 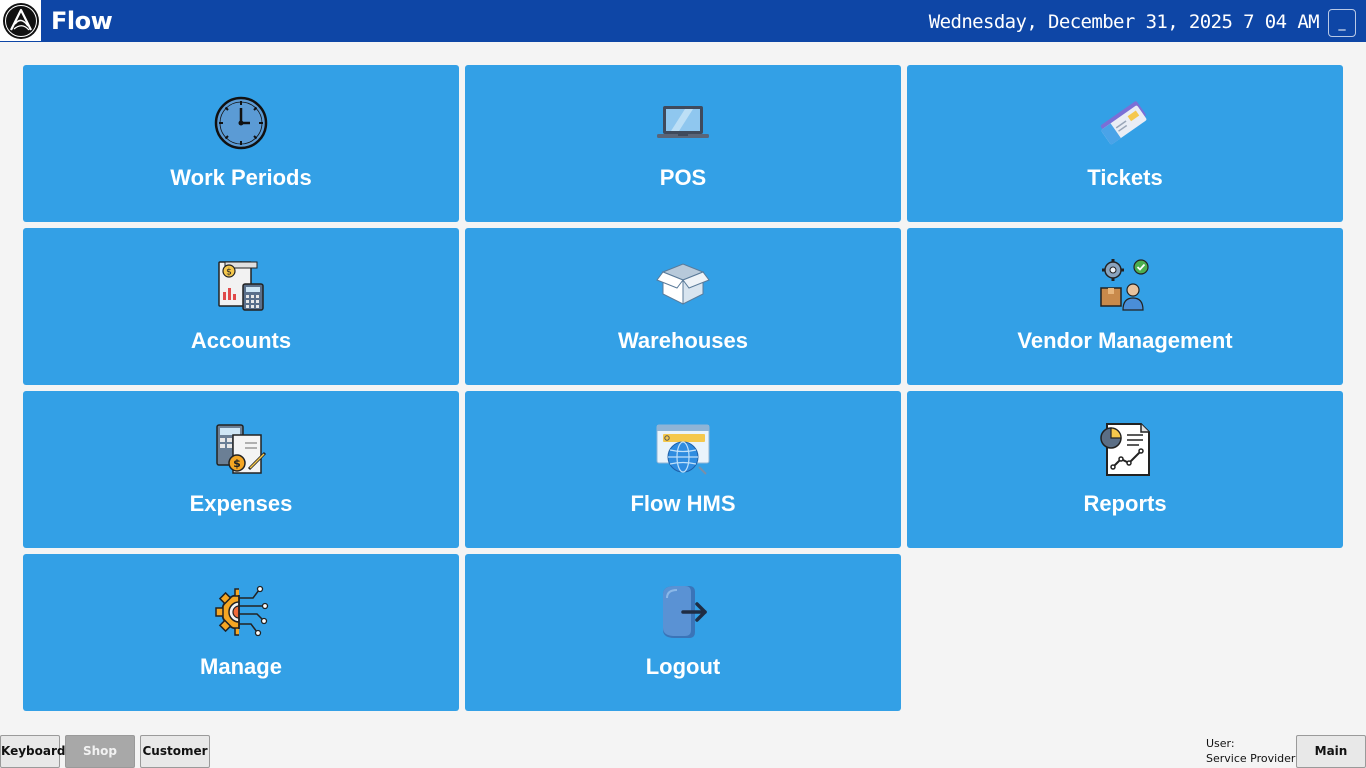 I want to click on tile-label: Reports, so click(x=1125, y=503).